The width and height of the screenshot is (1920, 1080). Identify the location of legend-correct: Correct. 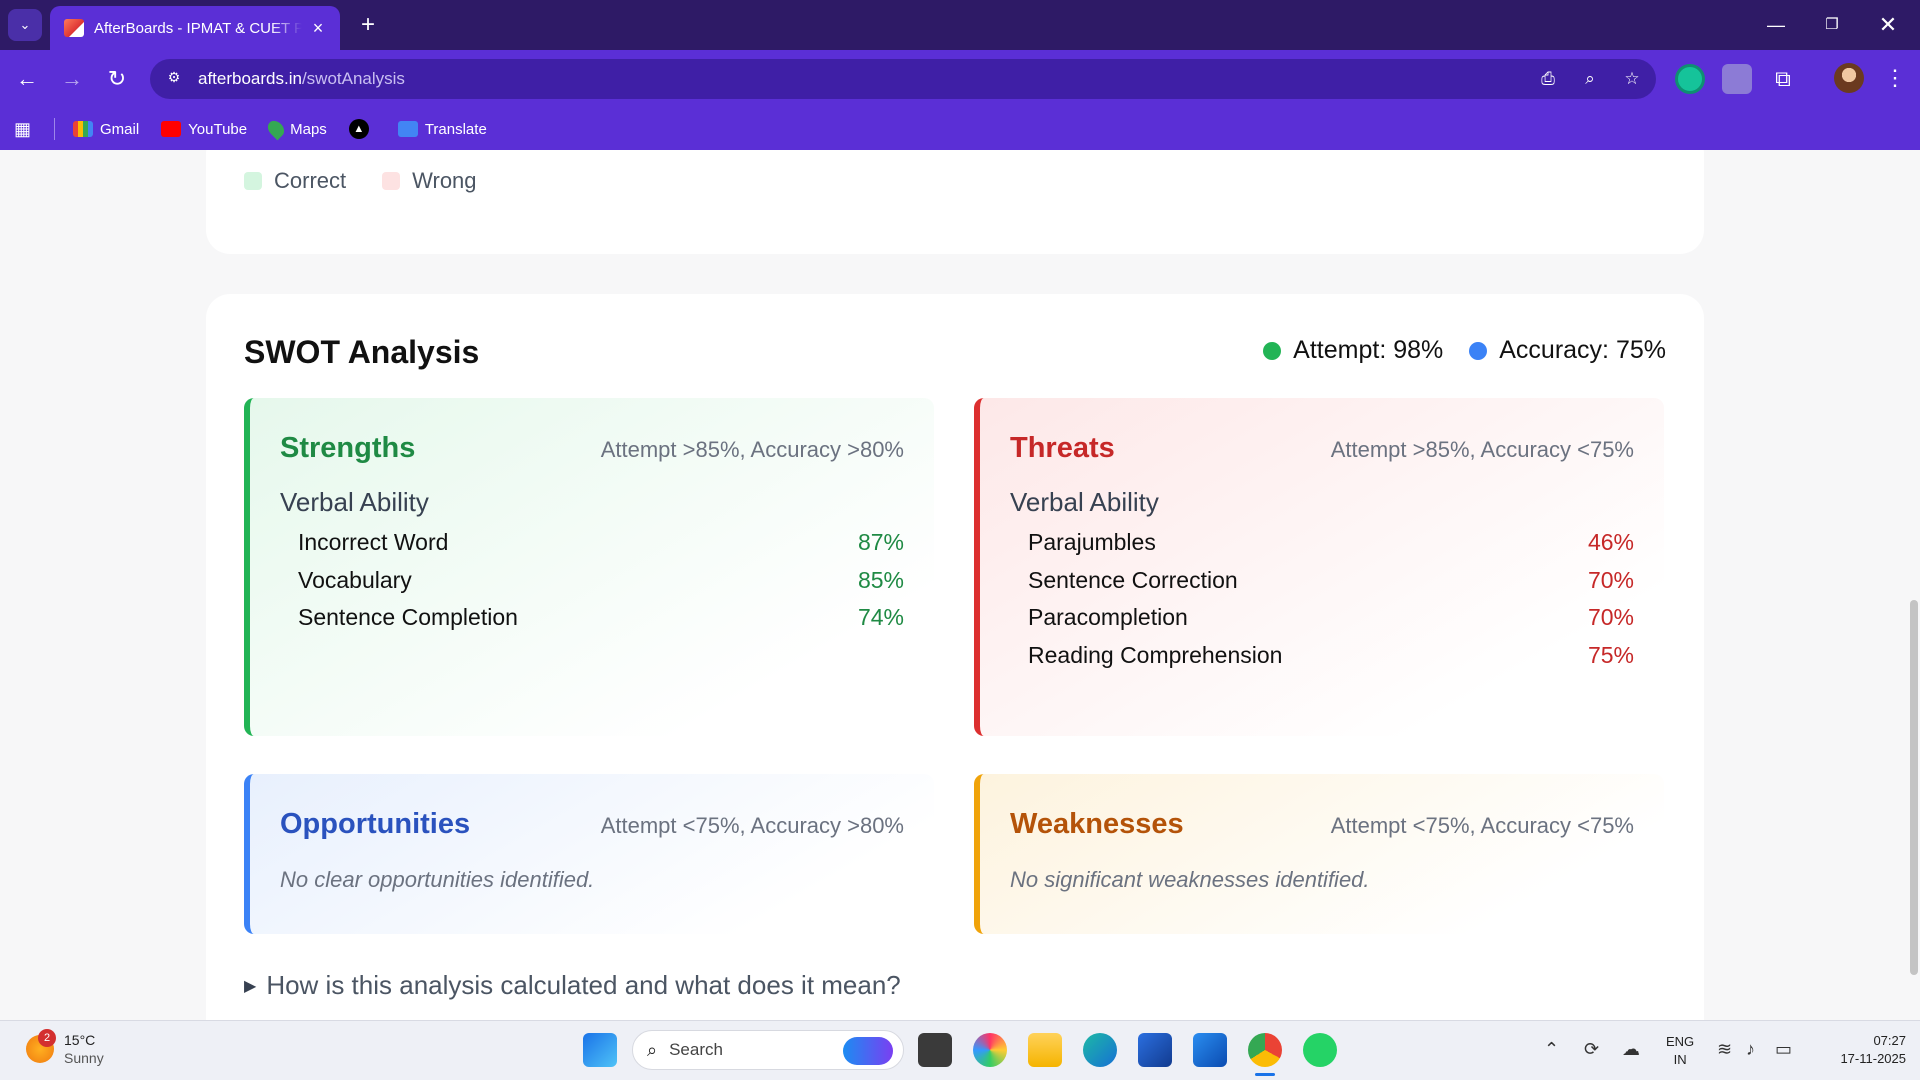
(295, 181).